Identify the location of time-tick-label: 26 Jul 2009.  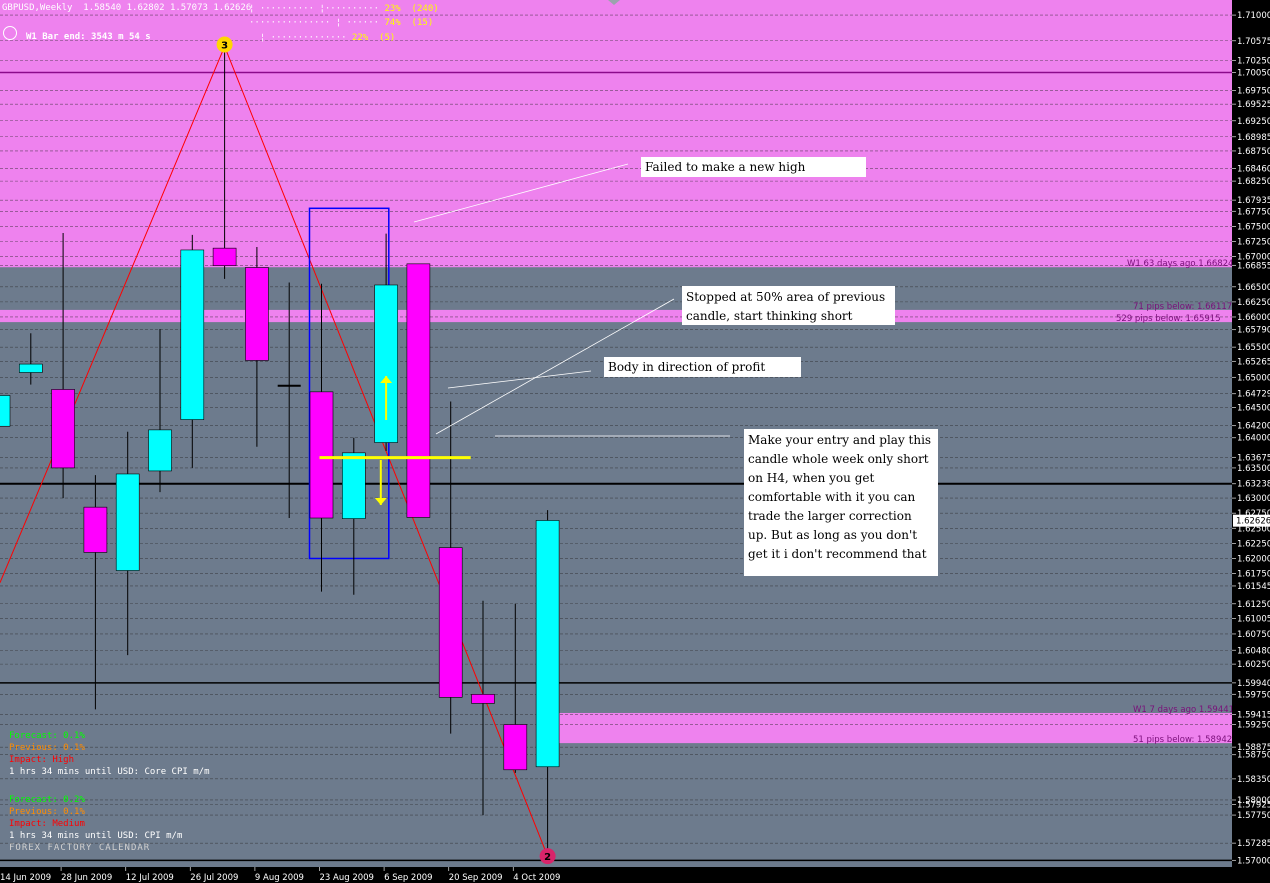
(214, 878).